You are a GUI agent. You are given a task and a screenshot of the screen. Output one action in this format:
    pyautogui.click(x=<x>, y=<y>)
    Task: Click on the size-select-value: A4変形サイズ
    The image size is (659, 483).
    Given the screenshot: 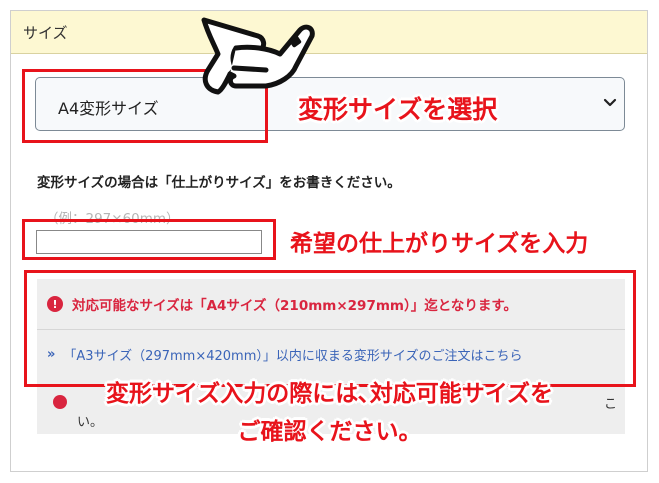 What is the action you would take?
    pyautogui.click(x=108, y=108)
    